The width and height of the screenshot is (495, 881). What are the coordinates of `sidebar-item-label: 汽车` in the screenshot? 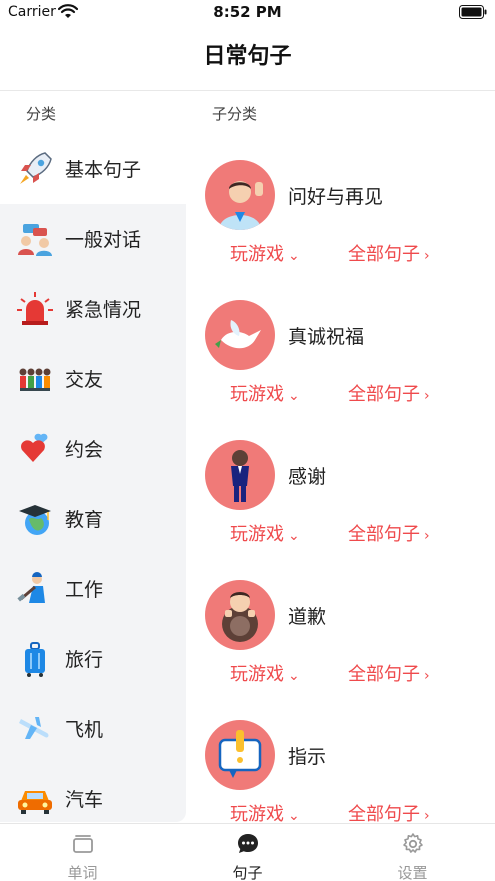 It's located at (84, 800).